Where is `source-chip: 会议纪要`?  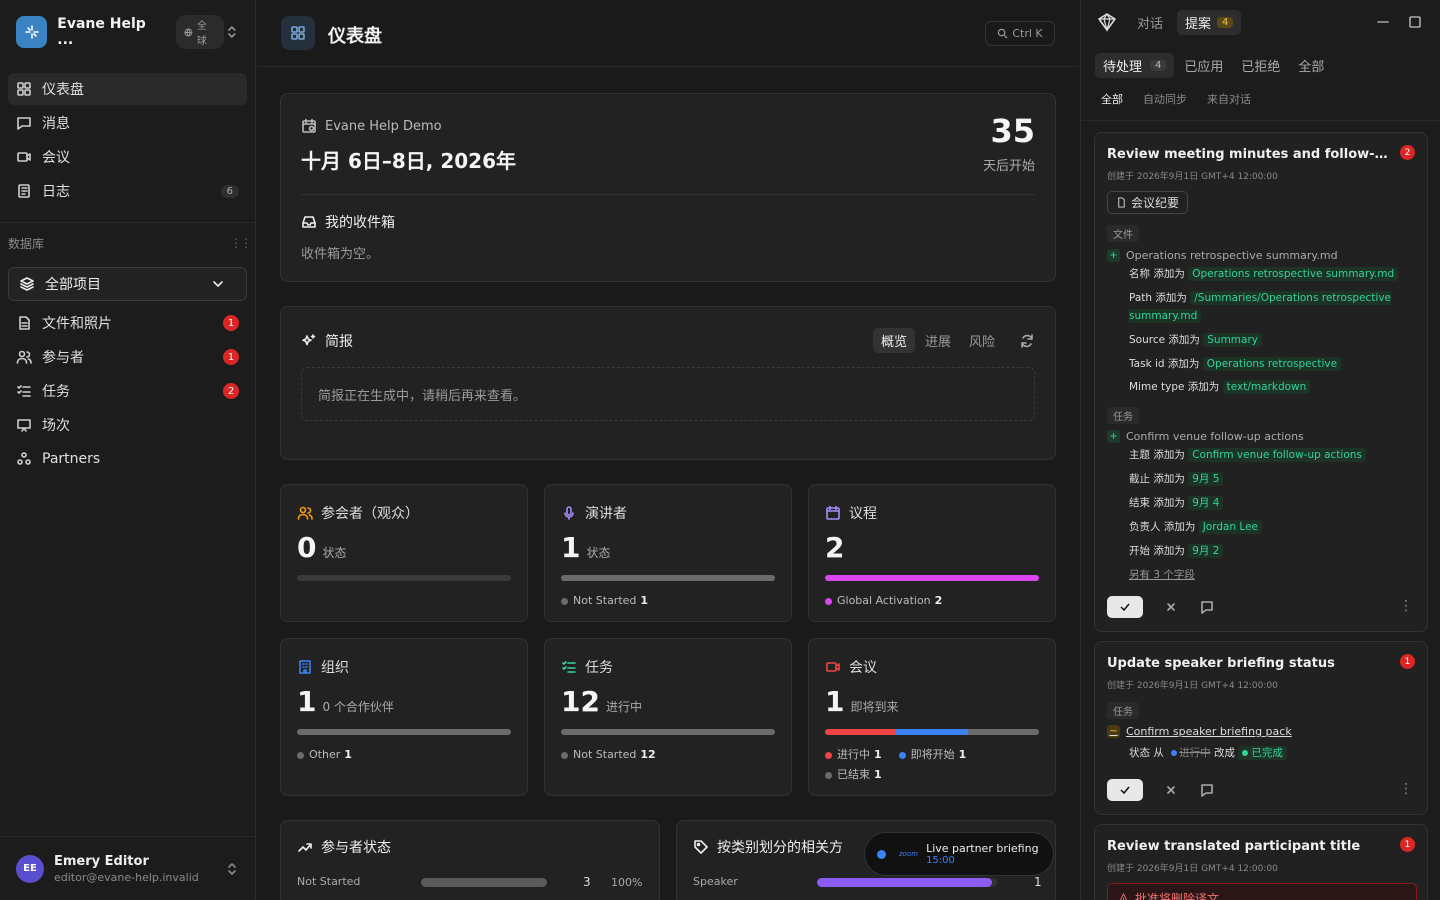 source-chip: 会议纪要 is located at coordinates (1148, 202).